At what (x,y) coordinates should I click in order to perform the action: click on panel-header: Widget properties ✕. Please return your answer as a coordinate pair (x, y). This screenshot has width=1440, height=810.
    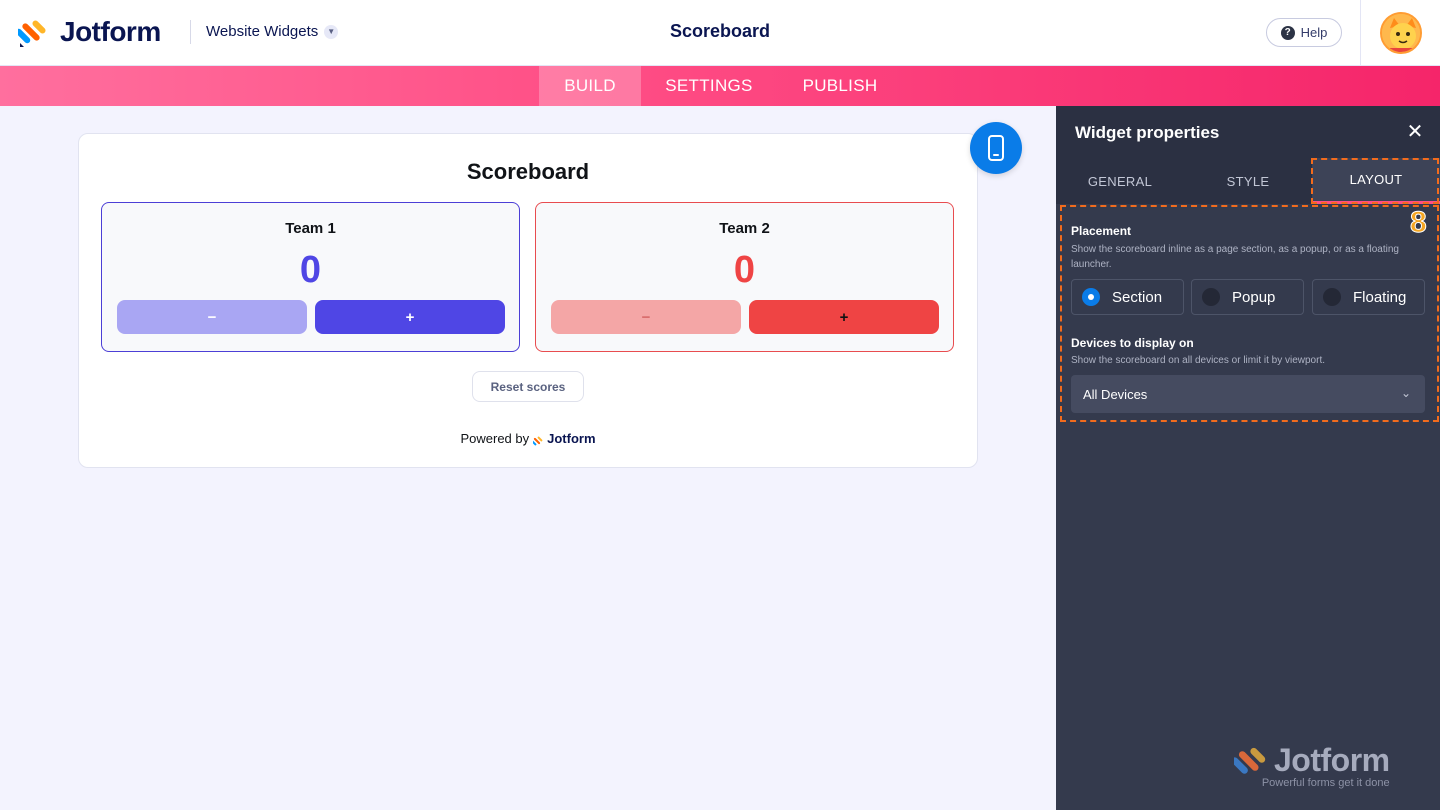
    Looking at the image, I should click on (1248, 132).